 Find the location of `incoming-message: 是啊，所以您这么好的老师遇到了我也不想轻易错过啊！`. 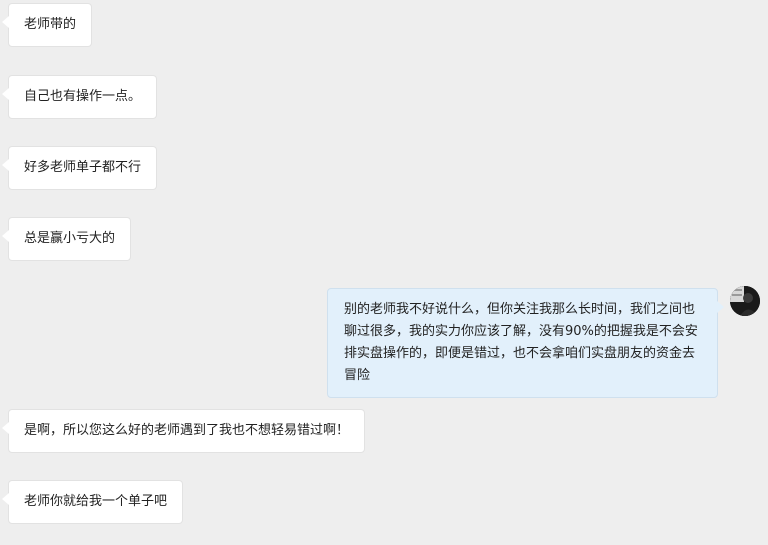

incoming-message: 是啊，所以您这么好的老师遇到了我也不想轻易错过啊！ is located at coordinates (183, 431).